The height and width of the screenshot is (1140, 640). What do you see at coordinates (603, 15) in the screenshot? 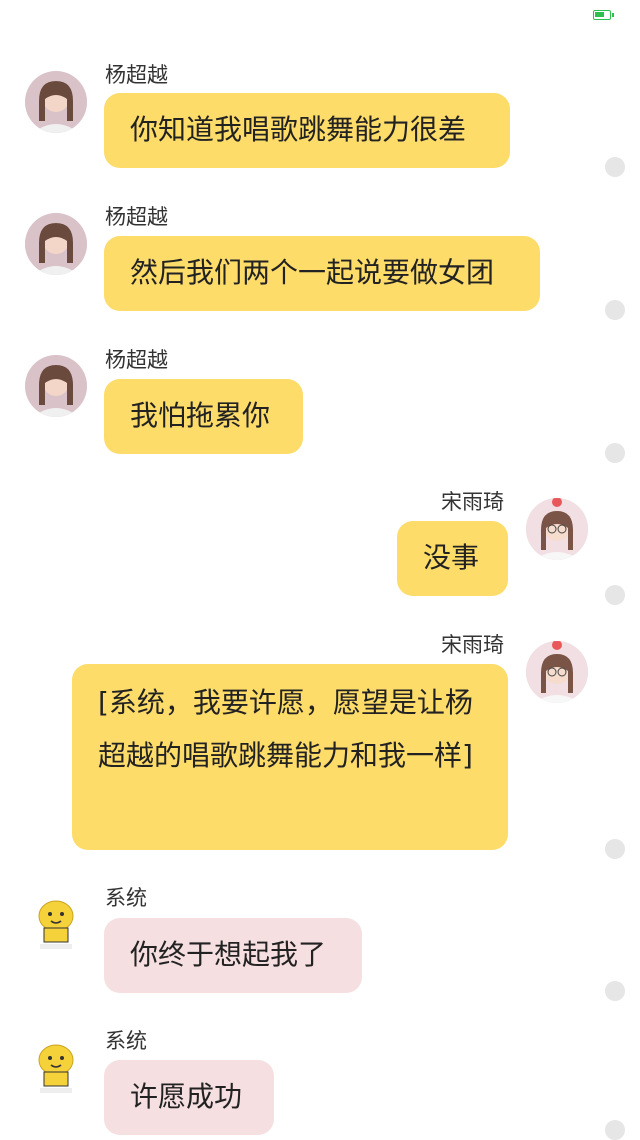
I see `battery-icon` at bounding box center [603, 15].